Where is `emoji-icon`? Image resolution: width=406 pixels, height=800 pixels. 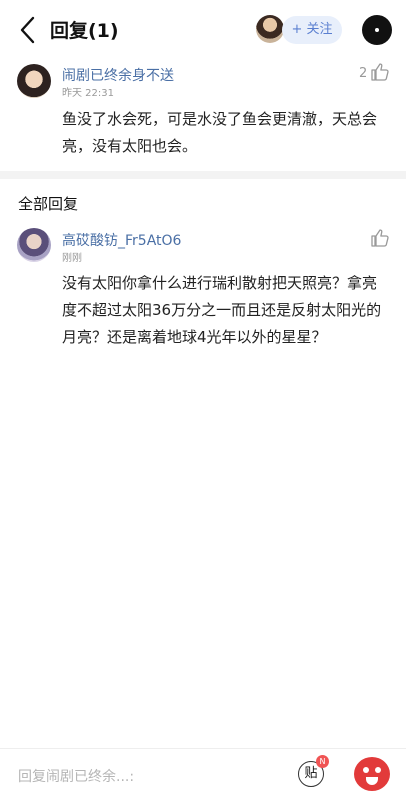 emoji-icon is located at coordinates (372, 774).